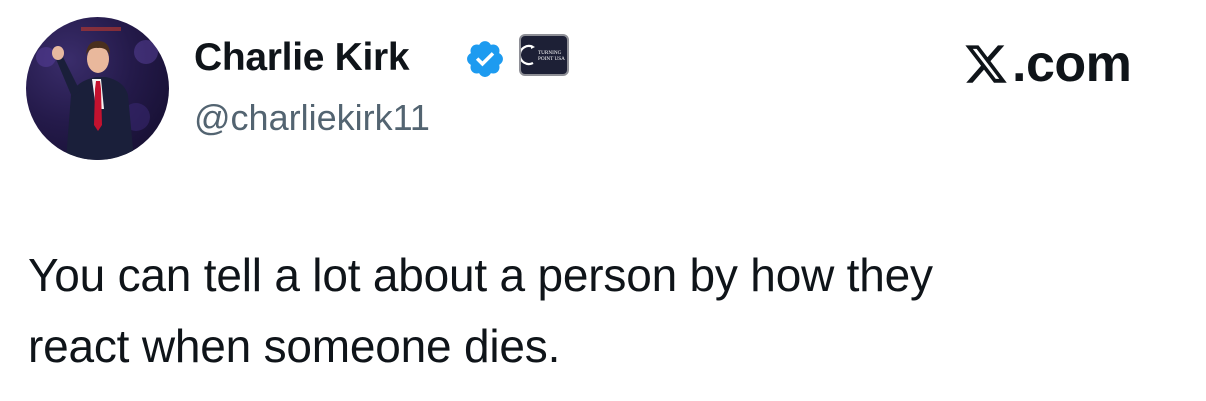 The image size is (1206, 401). I want to click on turning-point-usa-logo: TURNING POINT USA, so click(544, 55).